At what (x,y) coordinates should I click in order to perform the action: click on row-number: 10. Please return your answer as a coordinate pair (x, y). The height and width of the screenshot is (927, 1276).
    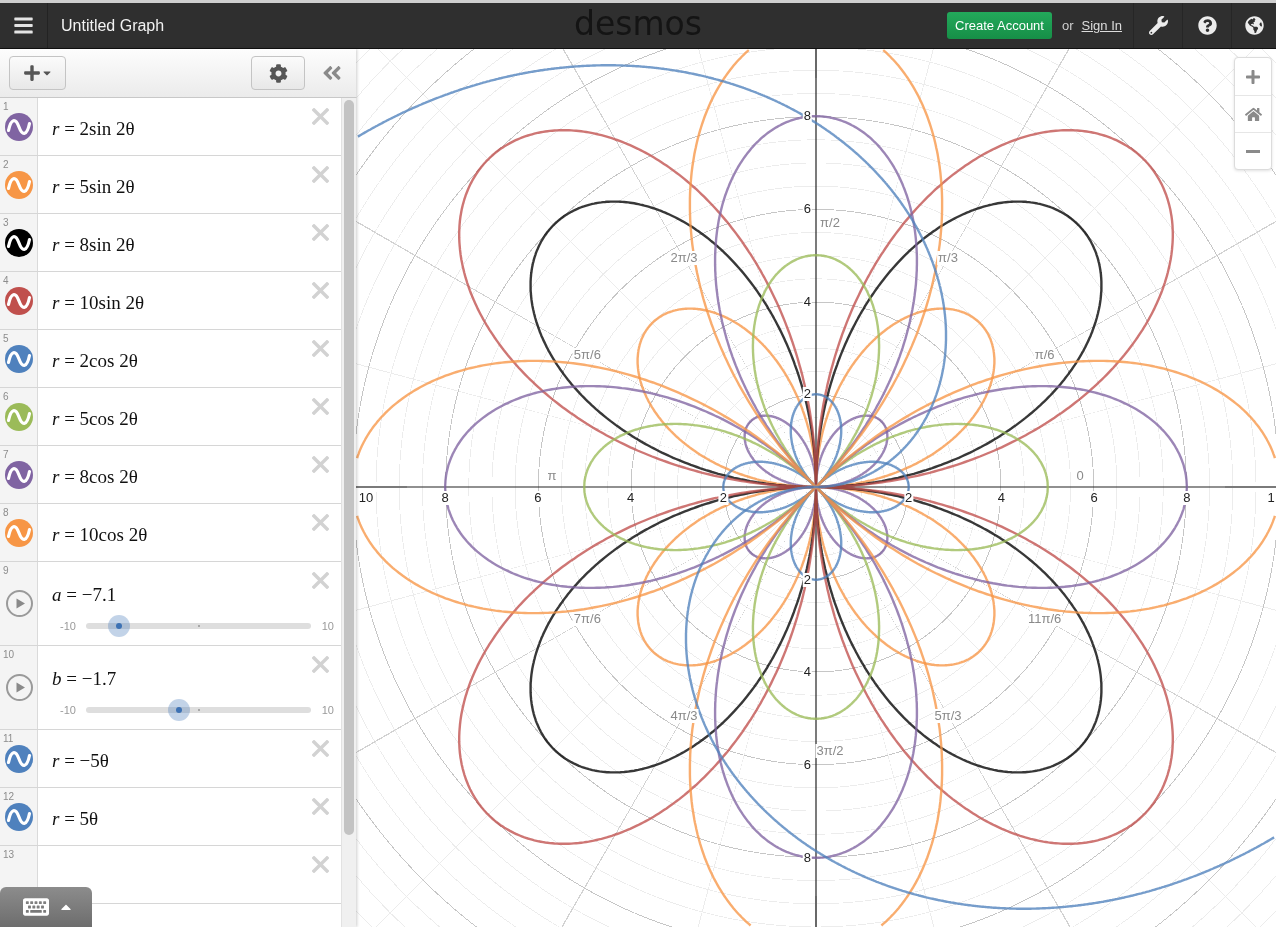
    Looking at the image, I should click on (8, 654).